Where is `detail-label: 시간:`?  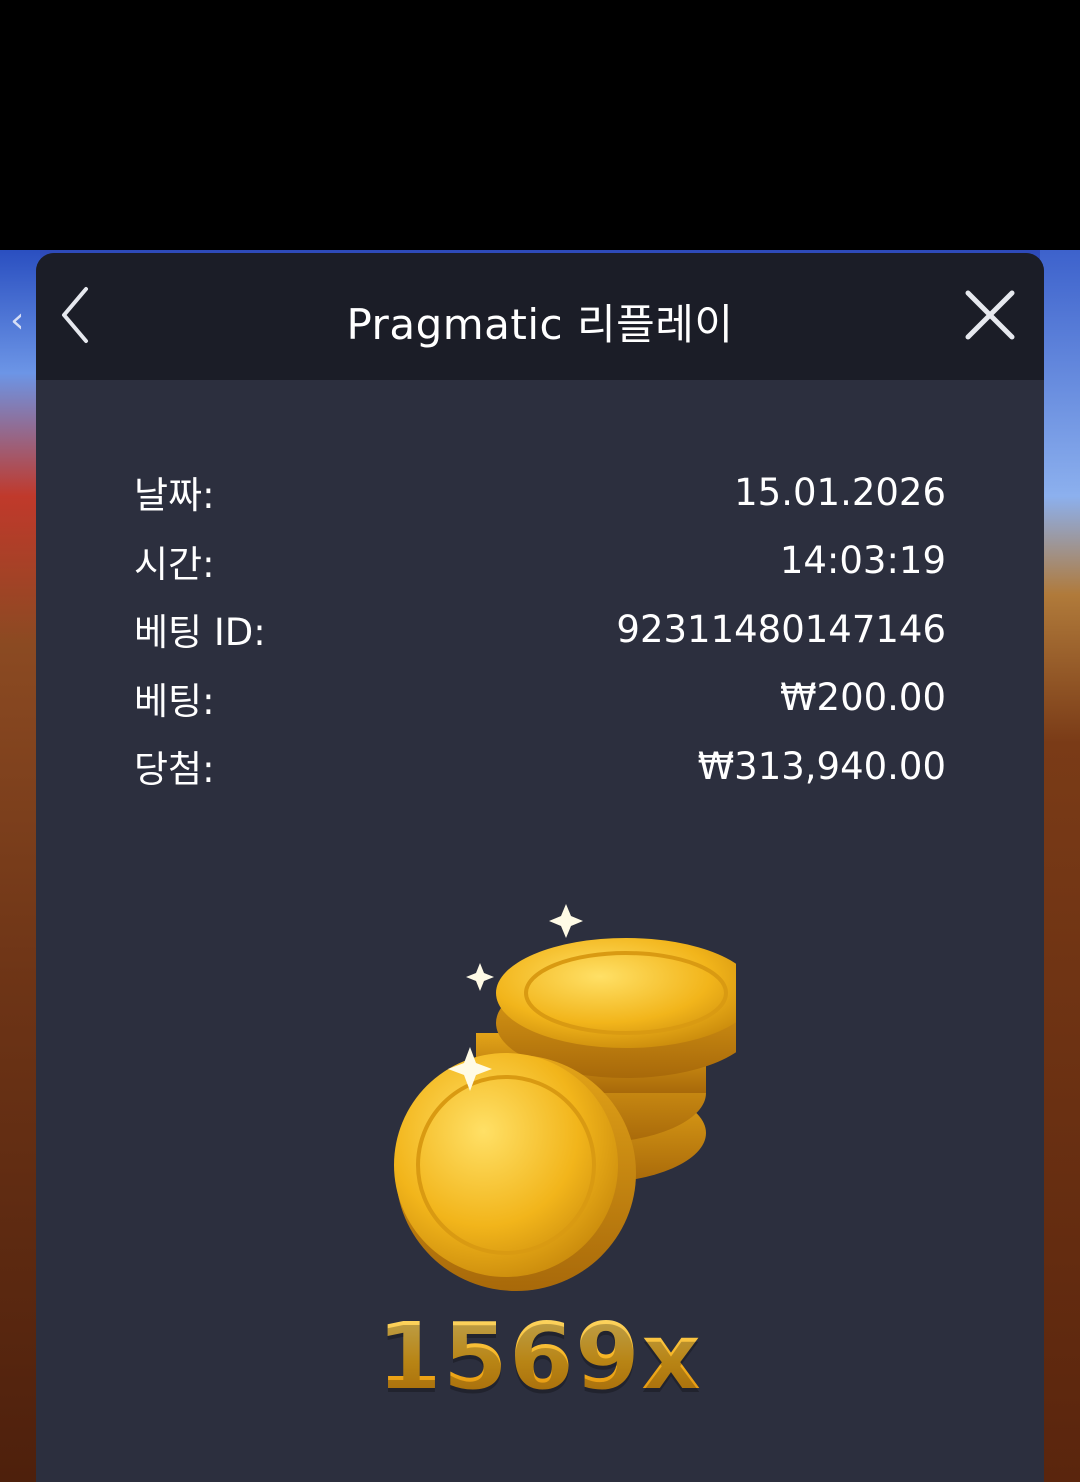
detail-label: 시간: is located at coordinates (174, 564).